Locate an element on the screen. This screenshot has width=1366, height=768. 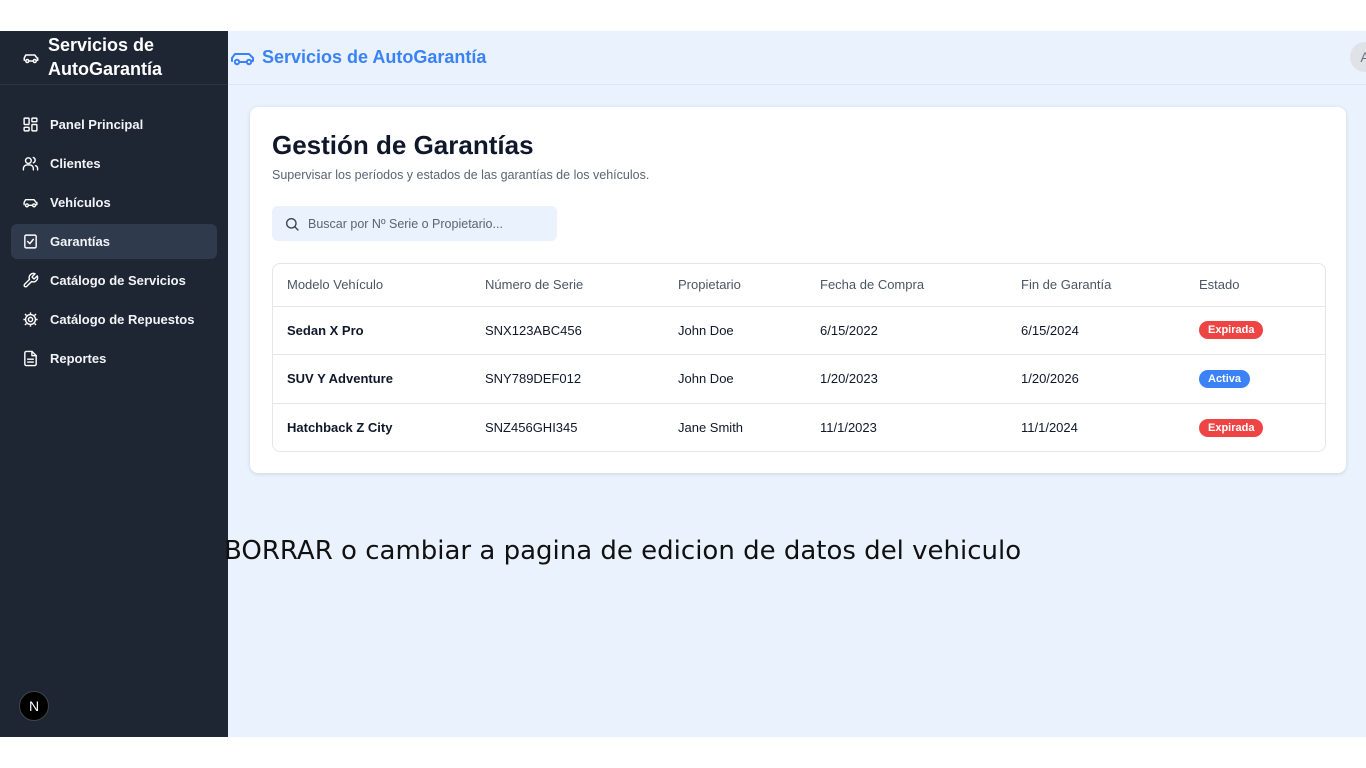
cell-model: Hatchback Z City is located at coordinates (340, 427).